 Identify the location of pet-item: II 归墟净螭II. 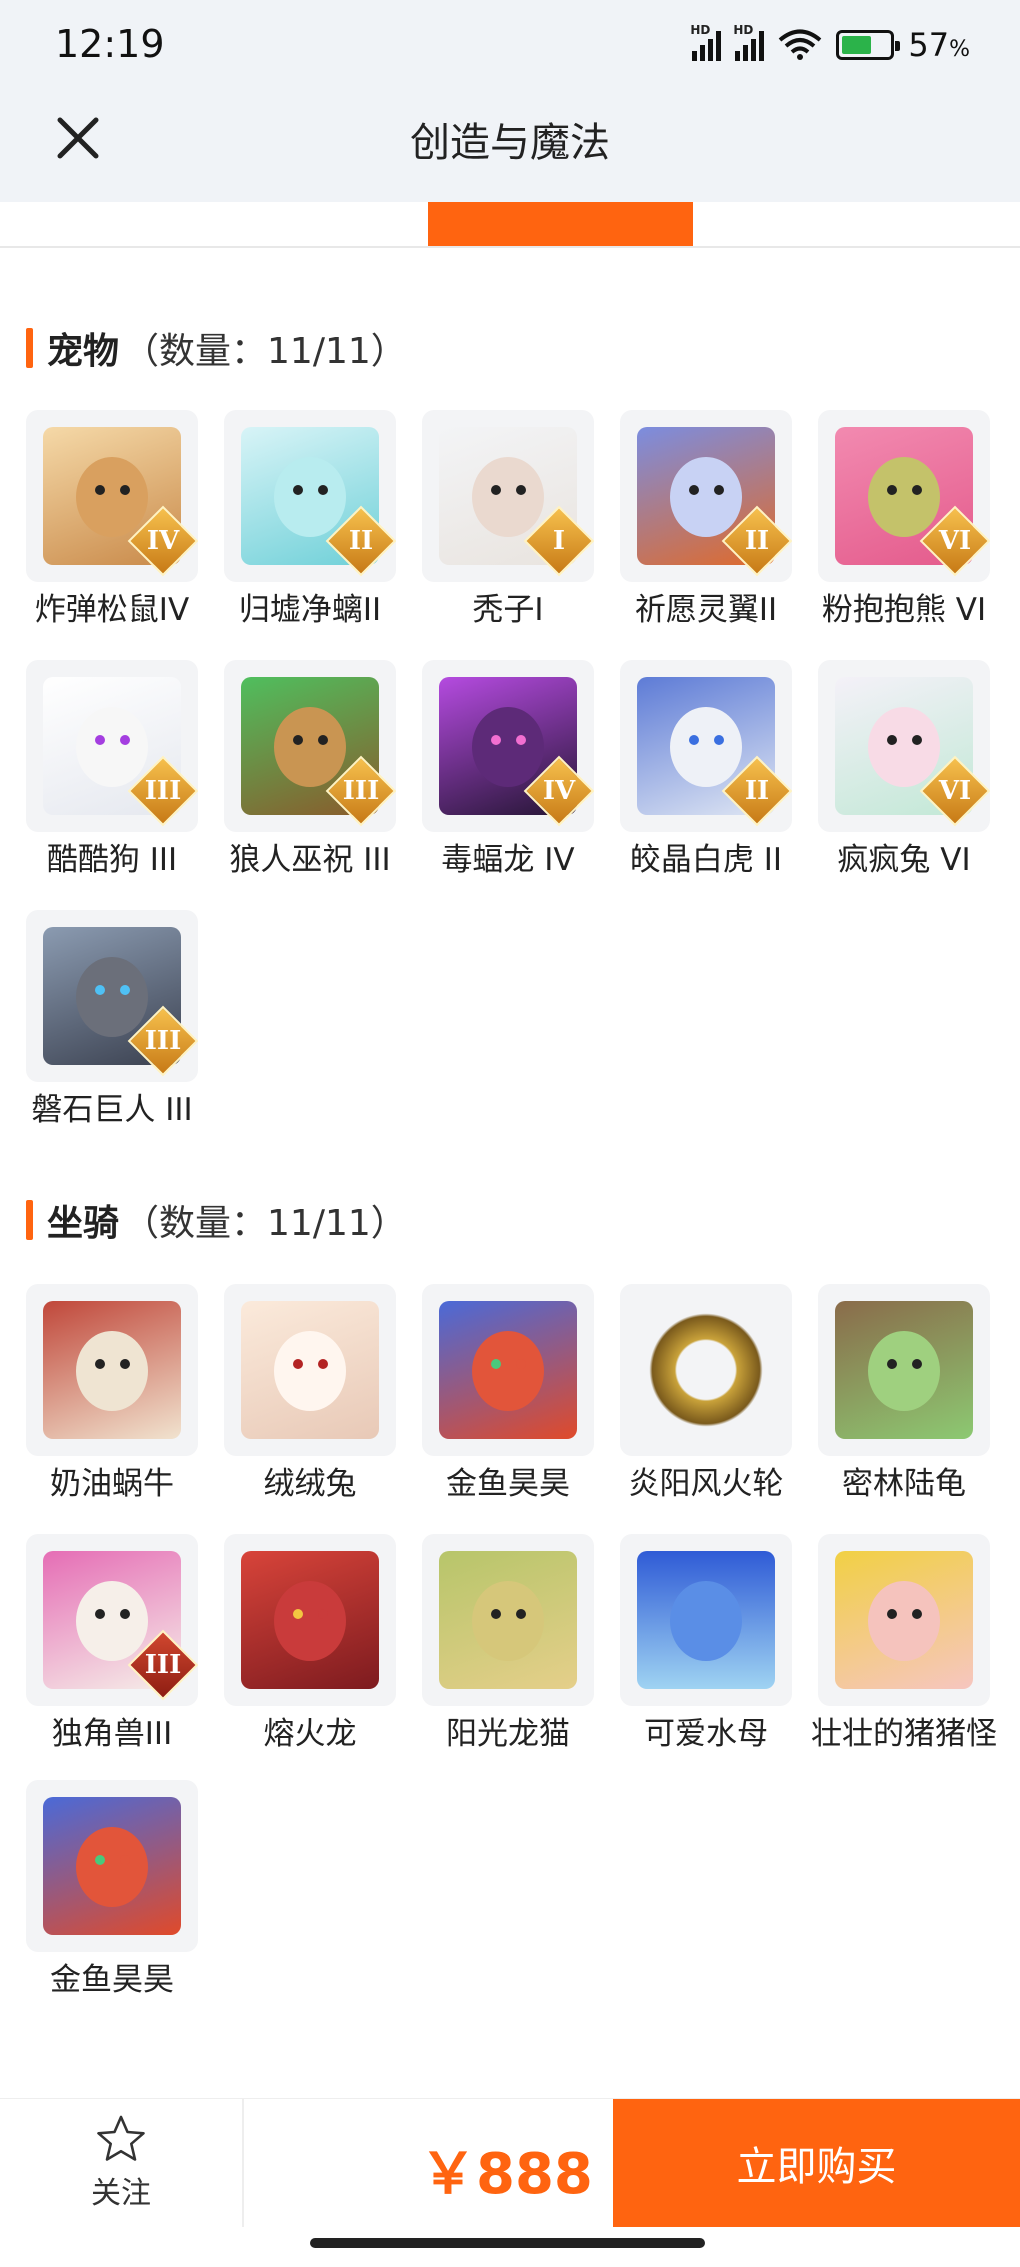
(310, 521).